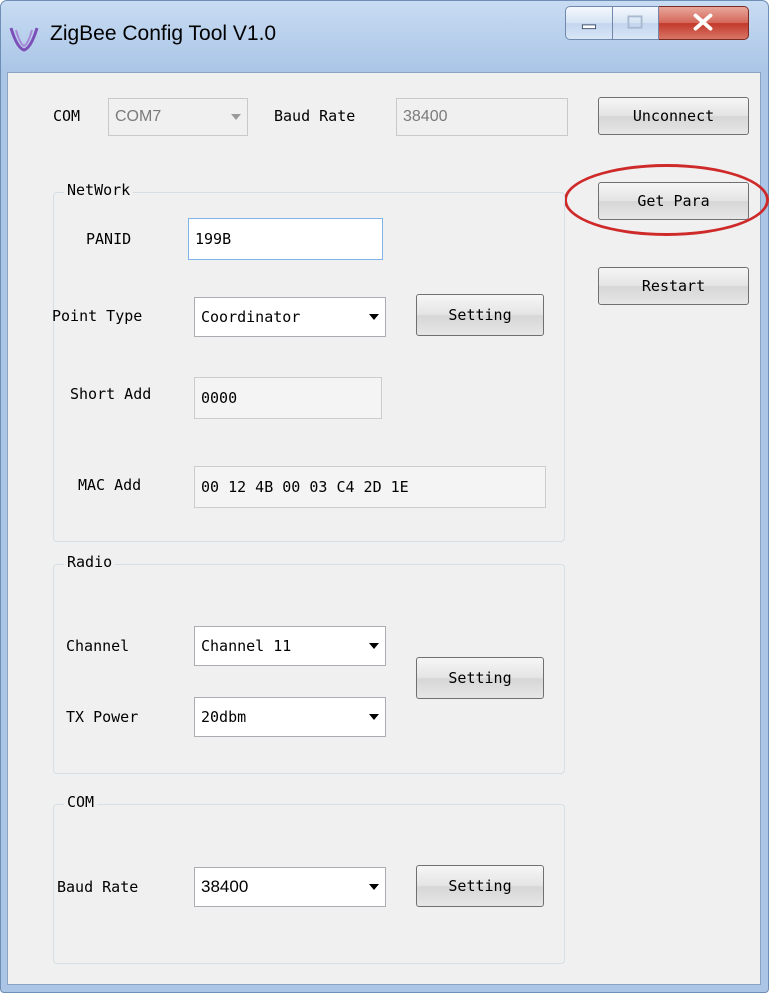 This screenshot has height=993, width=769. What do you see at coordinates (425, 116) in the screenshot?
I see `baud-rate-value: 38400` at bounding box center [425, 116].